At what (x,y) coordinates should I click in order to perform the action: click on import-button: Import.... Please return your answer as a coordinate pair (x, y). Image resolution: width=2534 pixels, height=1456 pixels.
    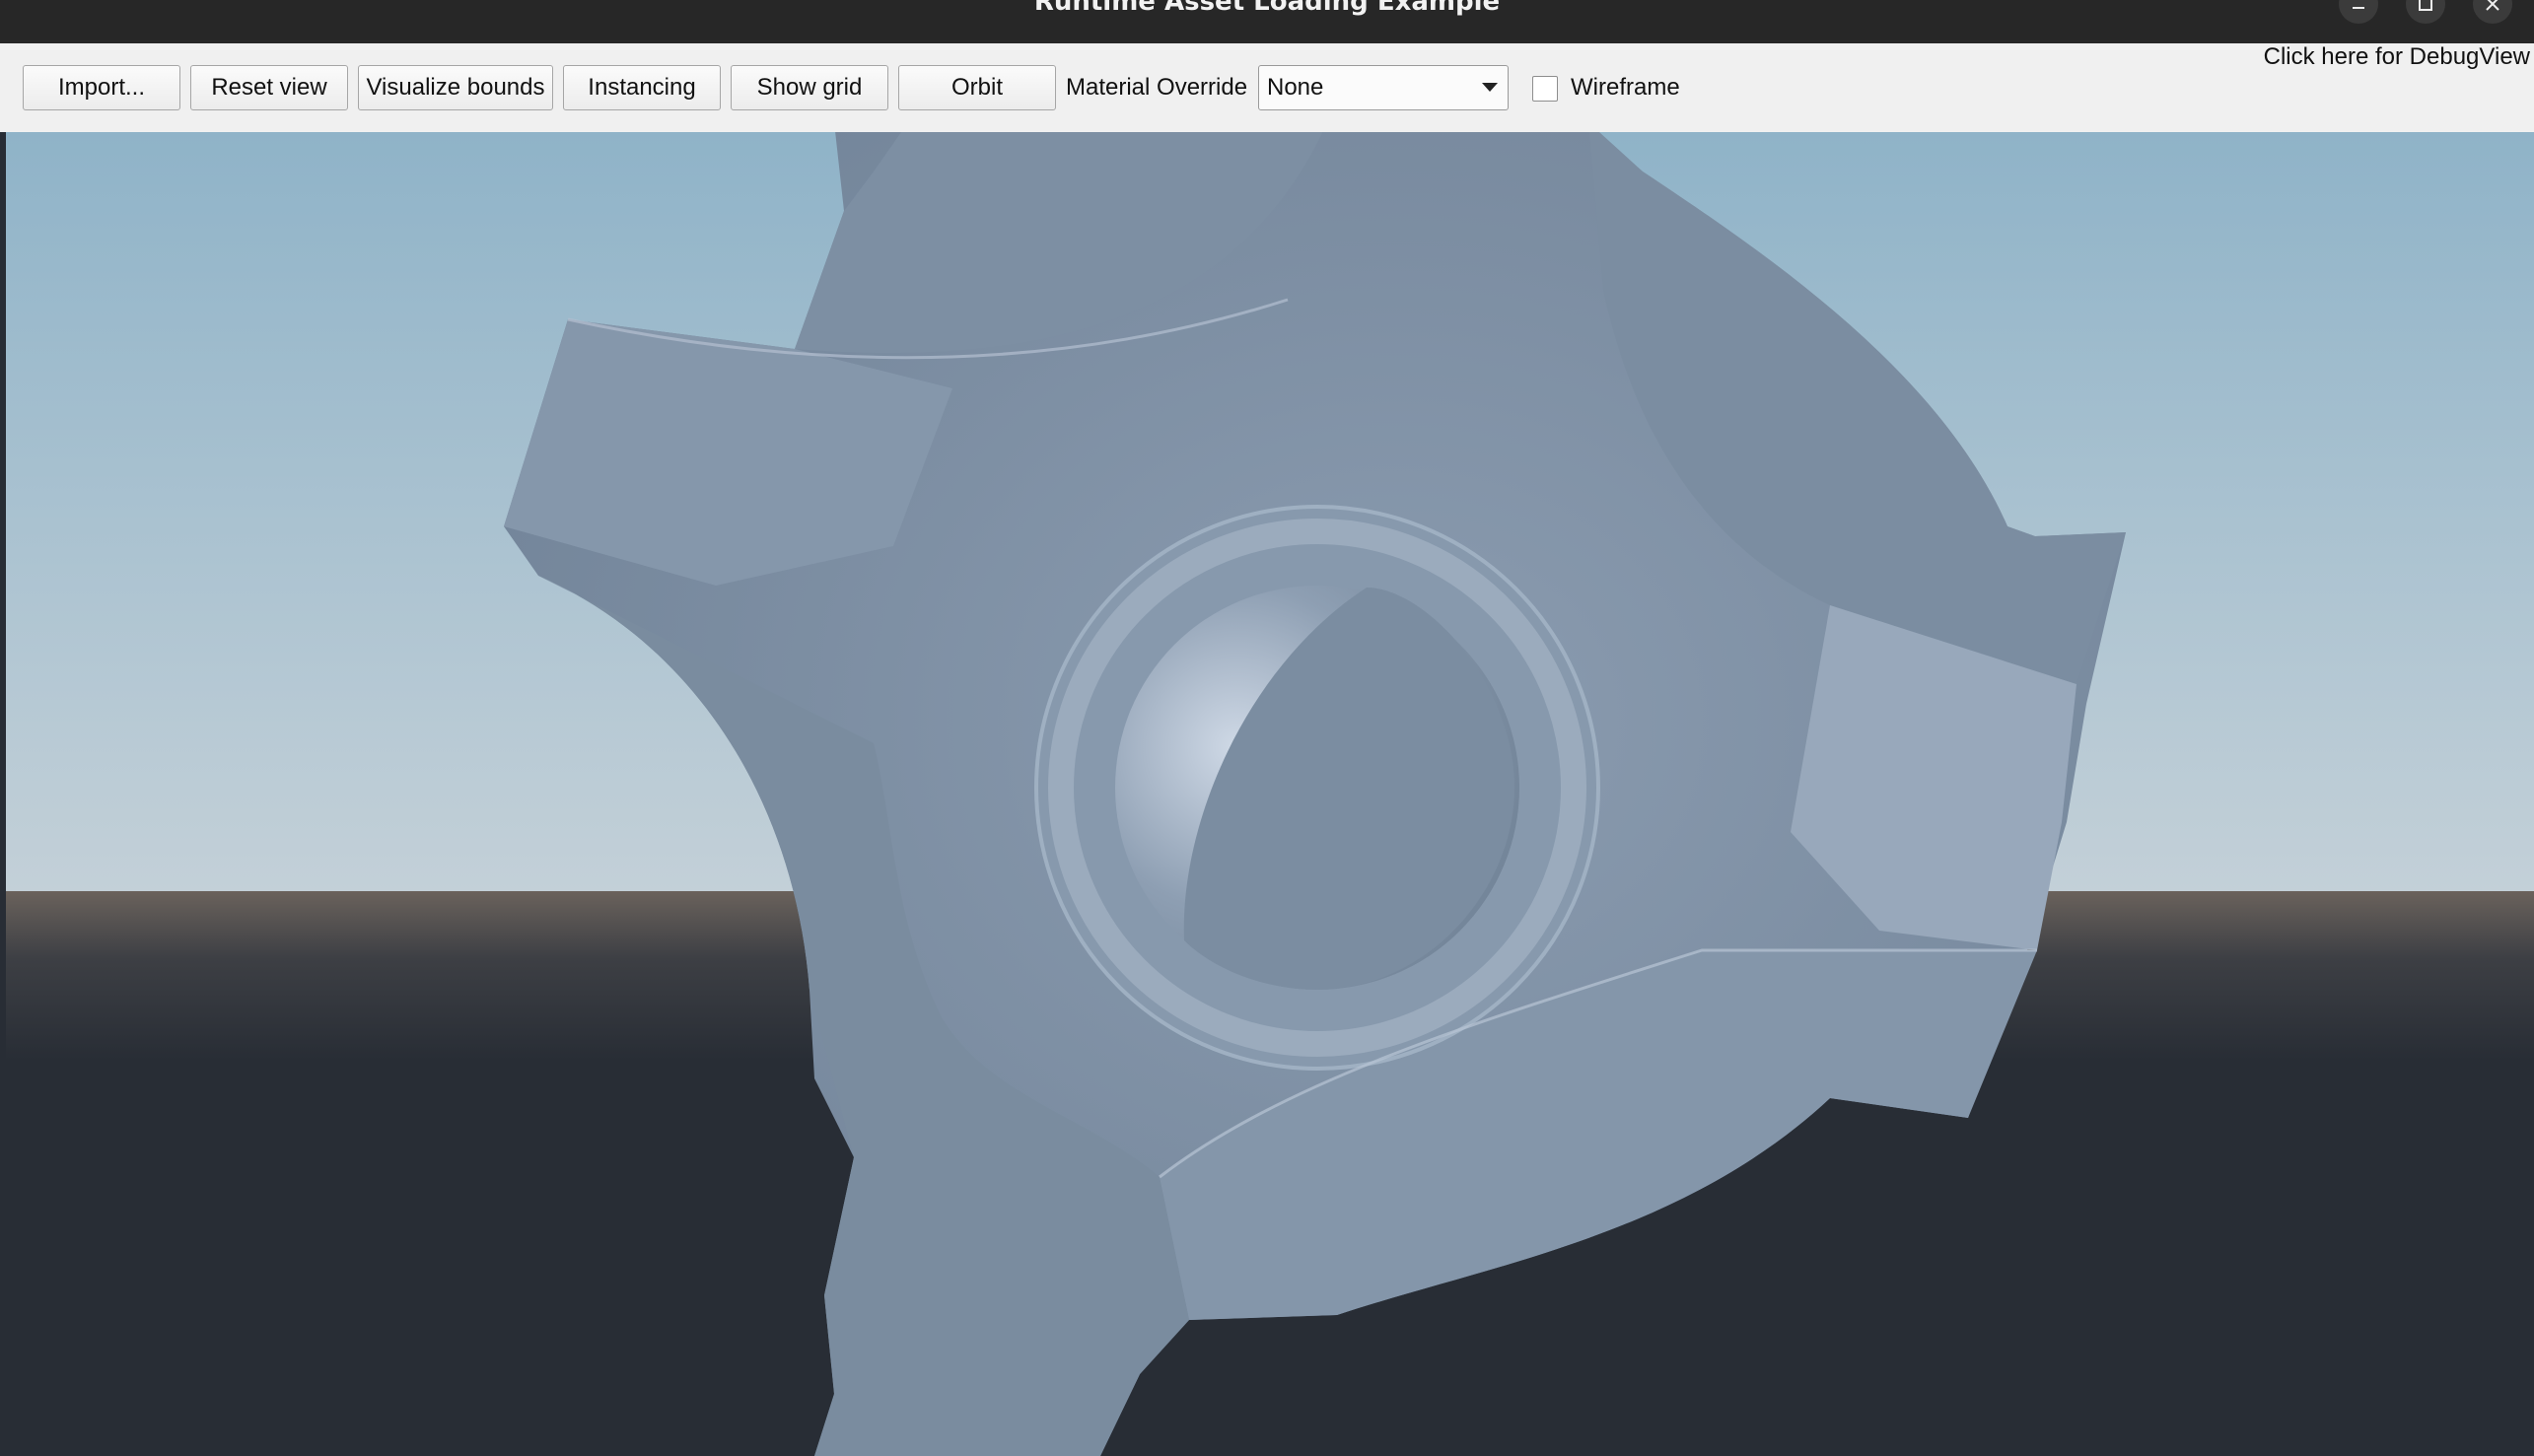
    Looking at the image, I should click on (102, 87).